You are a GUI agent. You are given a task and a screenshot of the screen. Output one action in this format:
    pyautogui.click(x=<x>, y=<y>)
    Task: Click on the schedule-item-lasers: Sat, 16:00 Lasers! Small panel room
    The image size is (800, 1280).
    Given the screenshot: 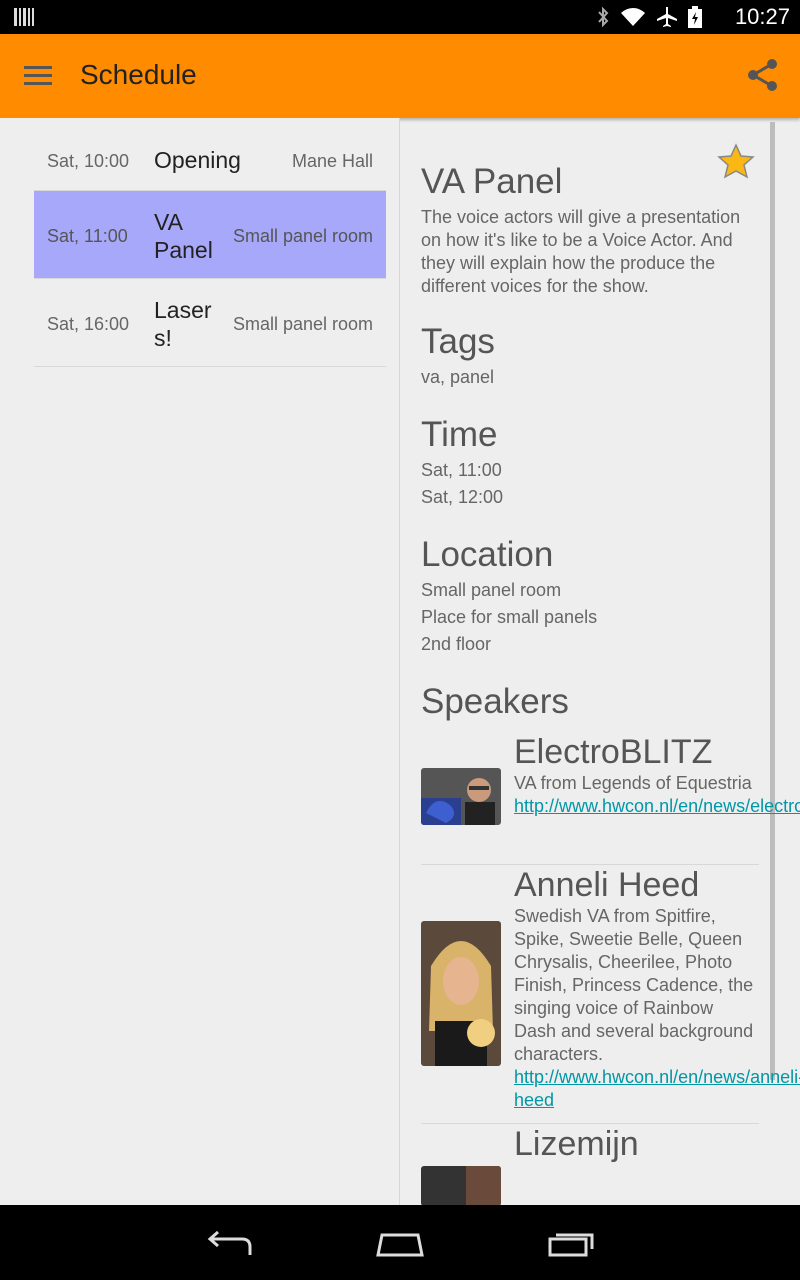 What is the action you would take?
    pyautogui.click(x=210, y=323)
    